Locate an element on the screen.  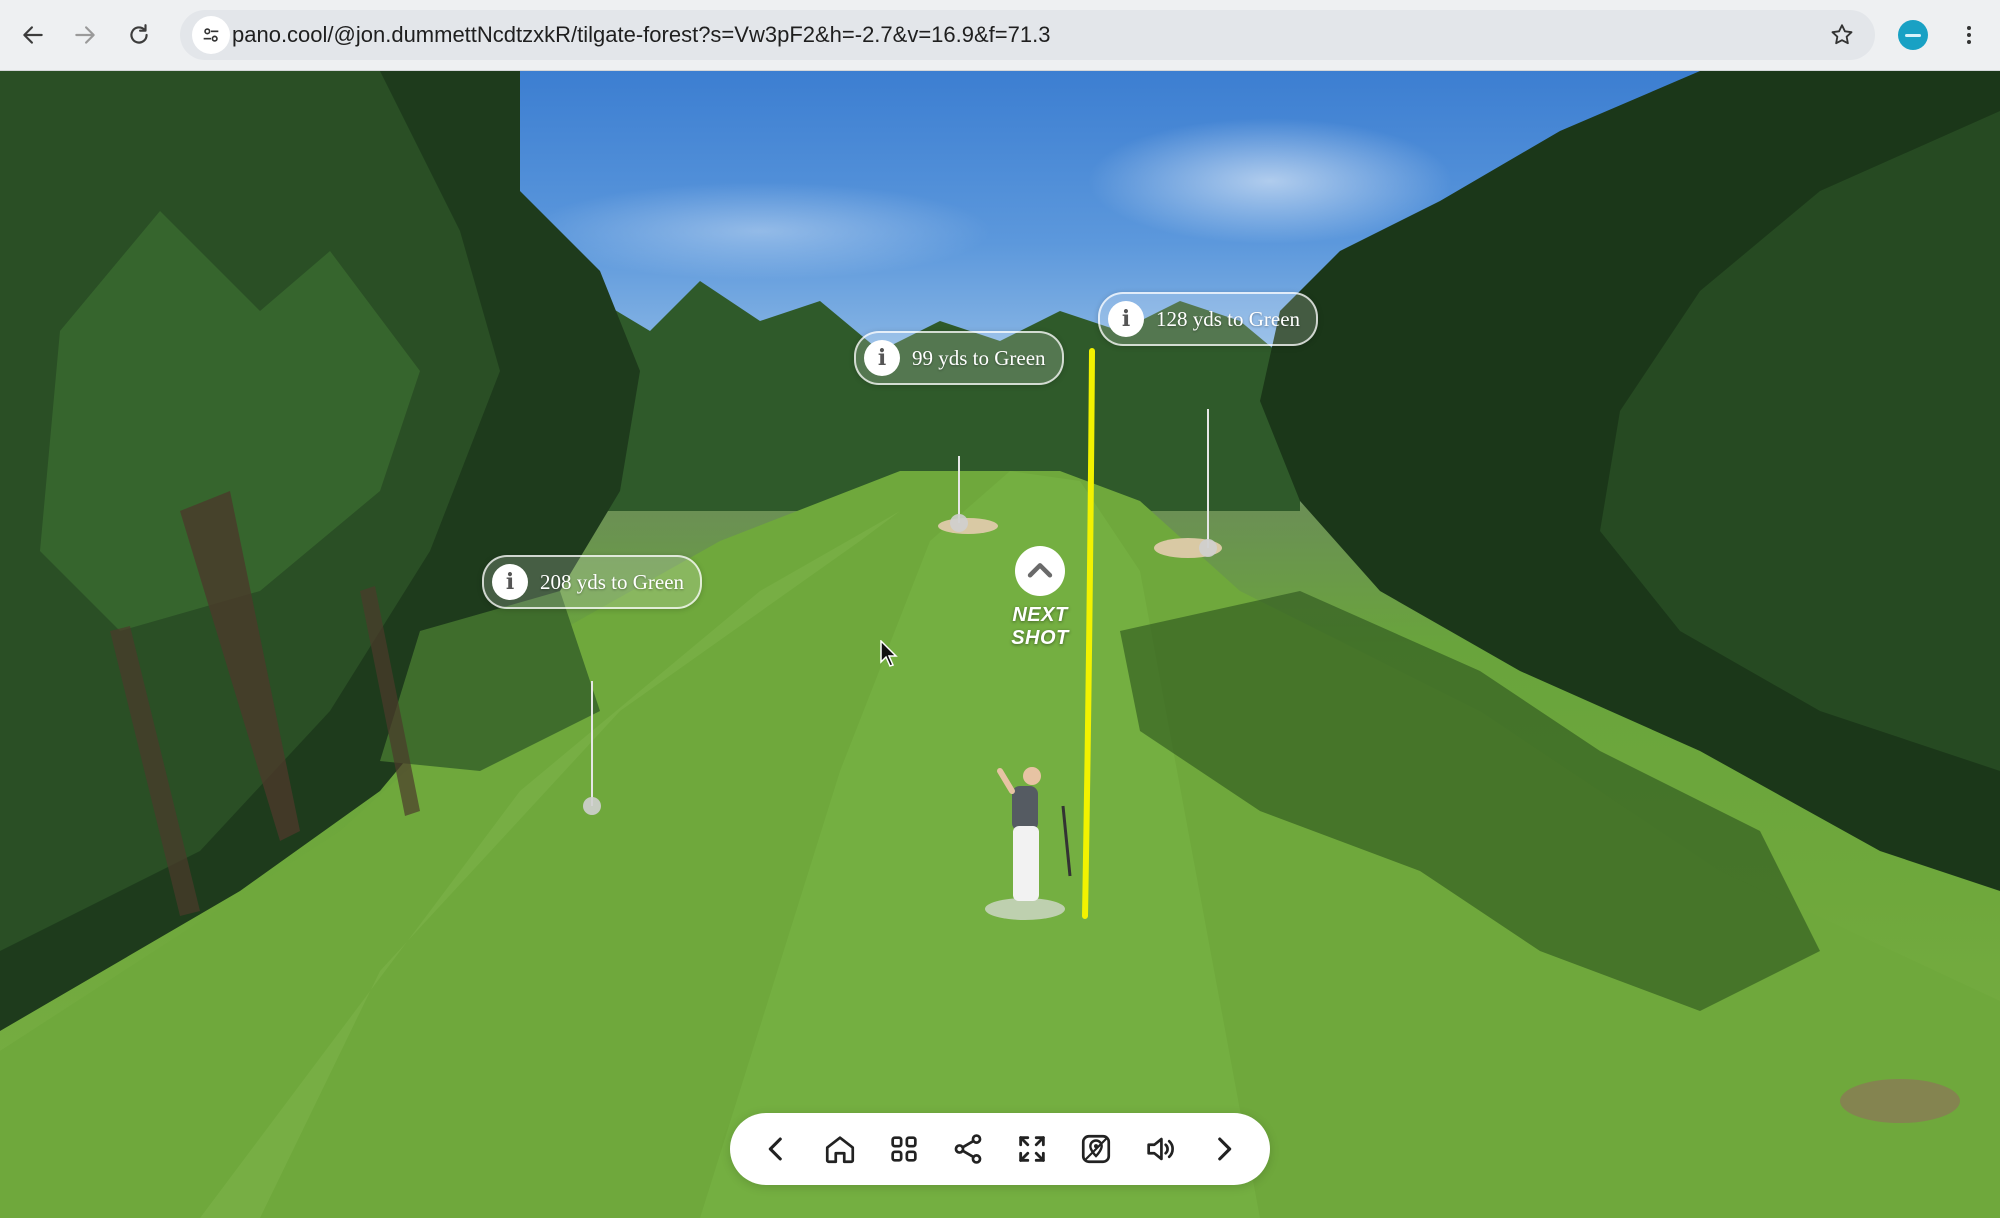
mouse-cursor-icon is located at coordinates (889, 653).